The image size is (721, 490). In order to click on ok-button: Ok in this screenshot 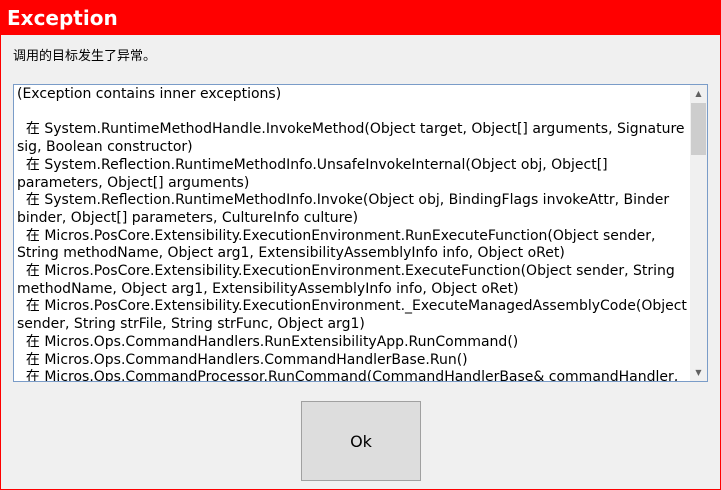, I will do `click(361, 441)`.